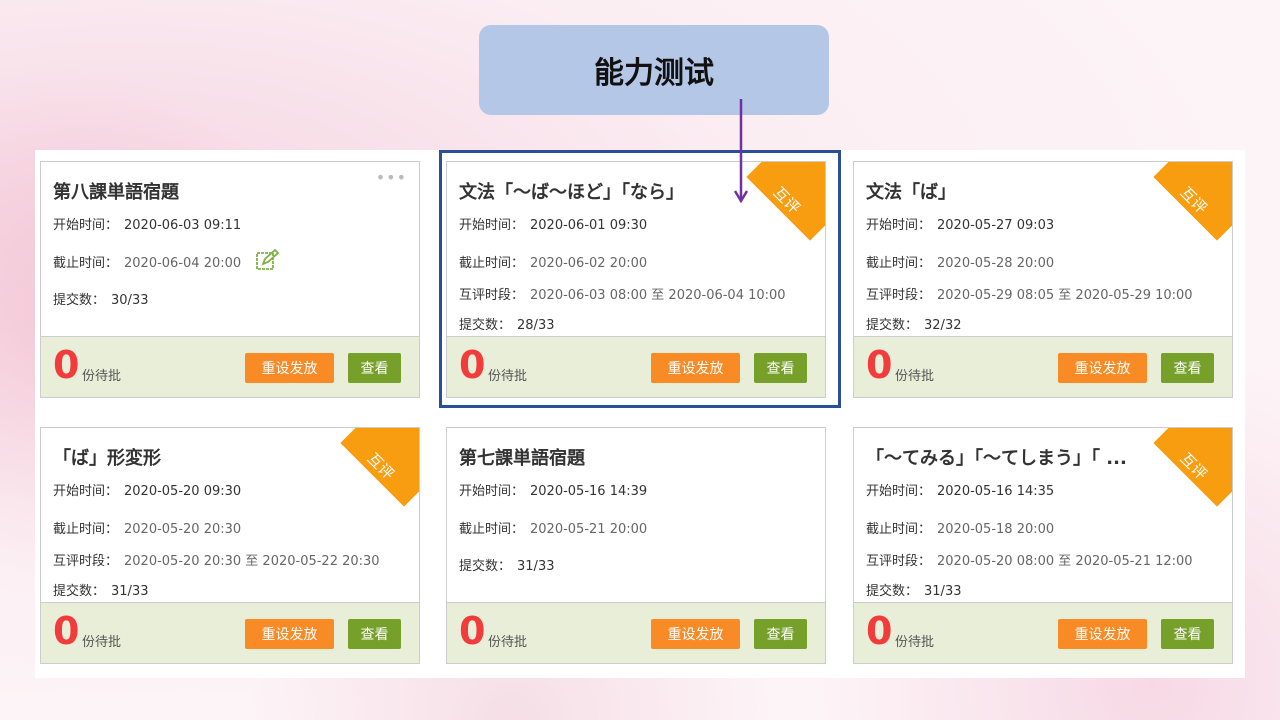  What do you see at coordinates (553, 529) in the screenshot?
I see `end-time: 截止时间： 2020-05-21 20:00` at bounding box center [553, 529].